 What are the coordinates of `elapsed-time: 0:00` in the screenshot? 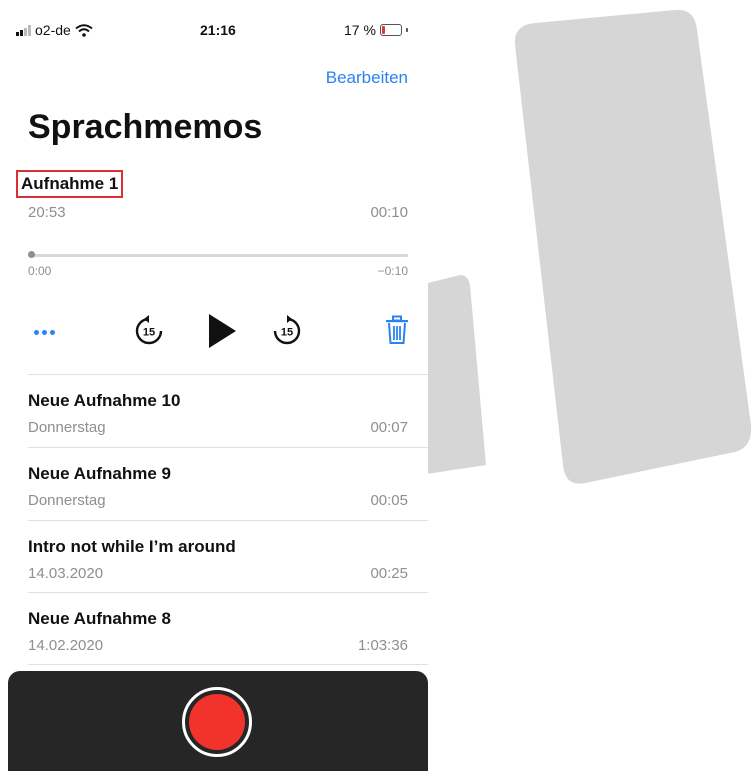 It's located at (40, 271).